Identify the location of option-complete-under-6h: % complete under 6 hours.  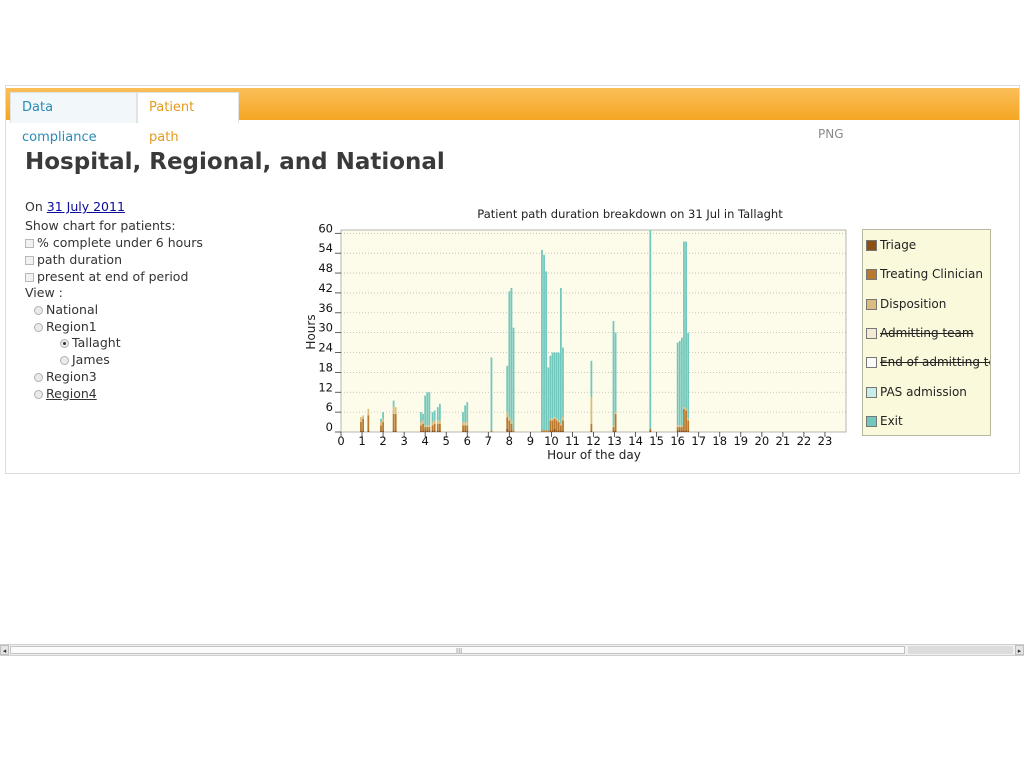
(114, 242).